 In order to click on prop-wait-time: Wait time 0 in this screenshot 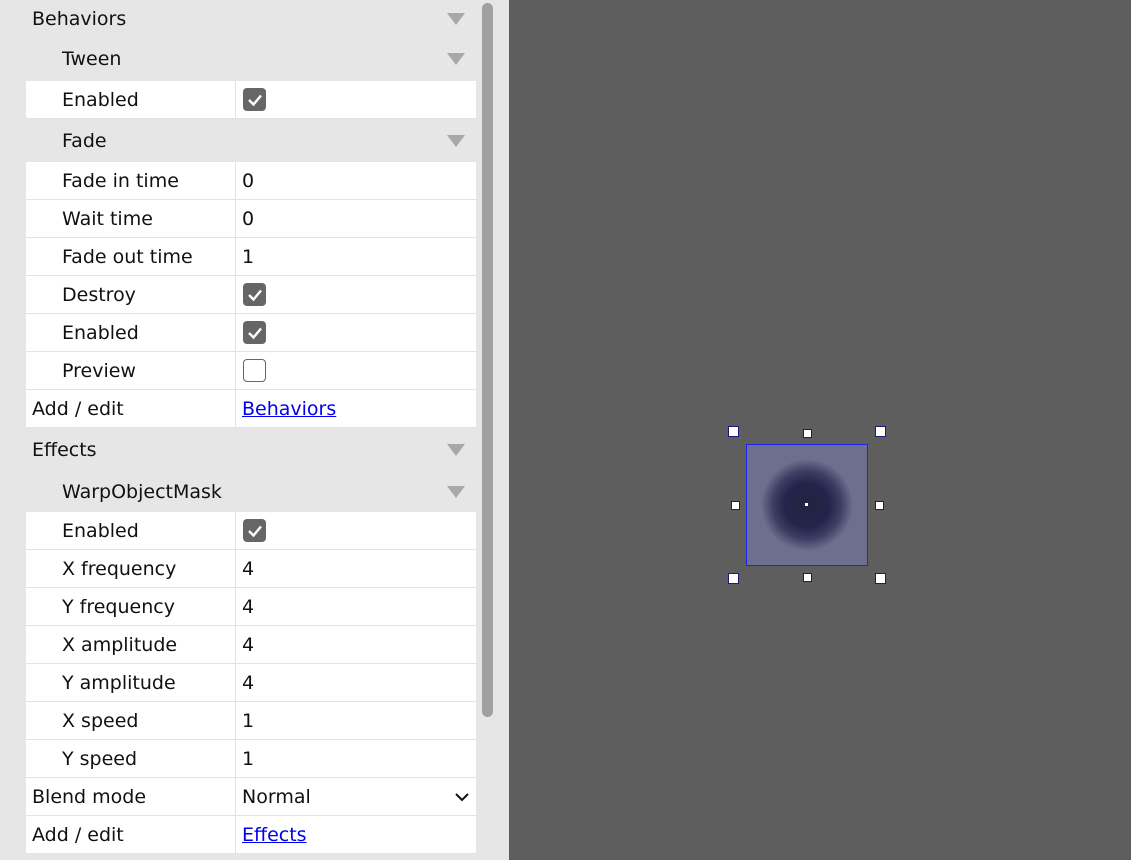, I will do `click(251, 219)`.